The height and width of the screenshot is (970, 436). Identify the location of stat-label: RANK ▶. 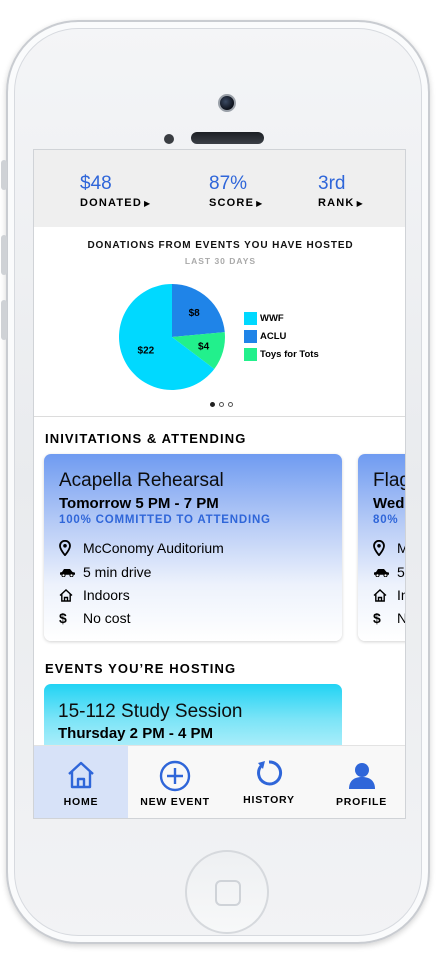
(340, 203).